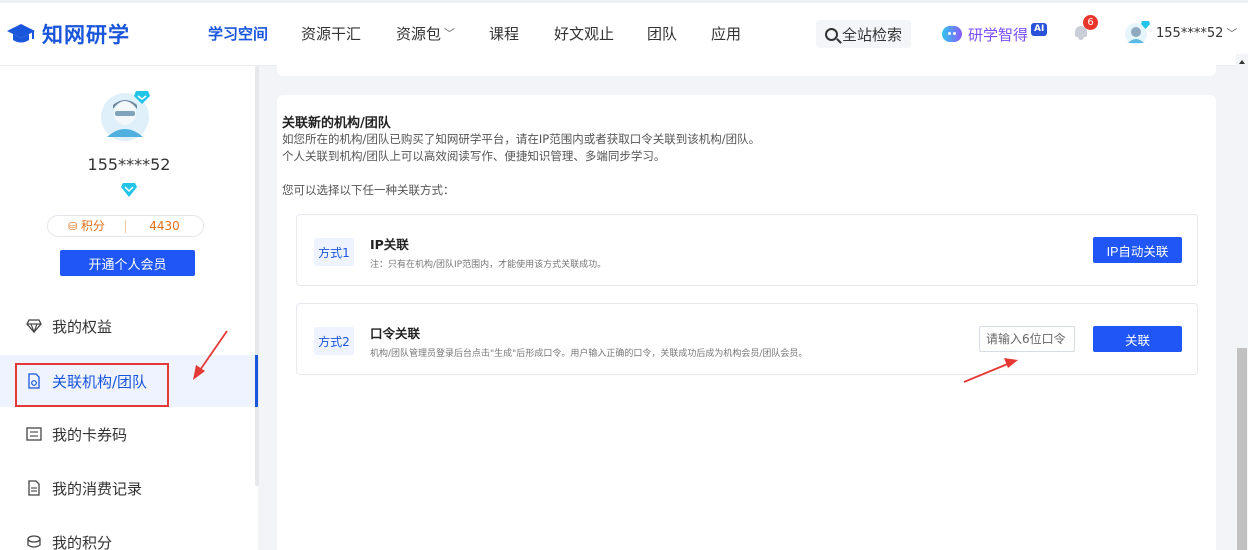  Describe the element at coordinates (1137, 339) in the screenshot. I see `link-button: 关联` at that location.